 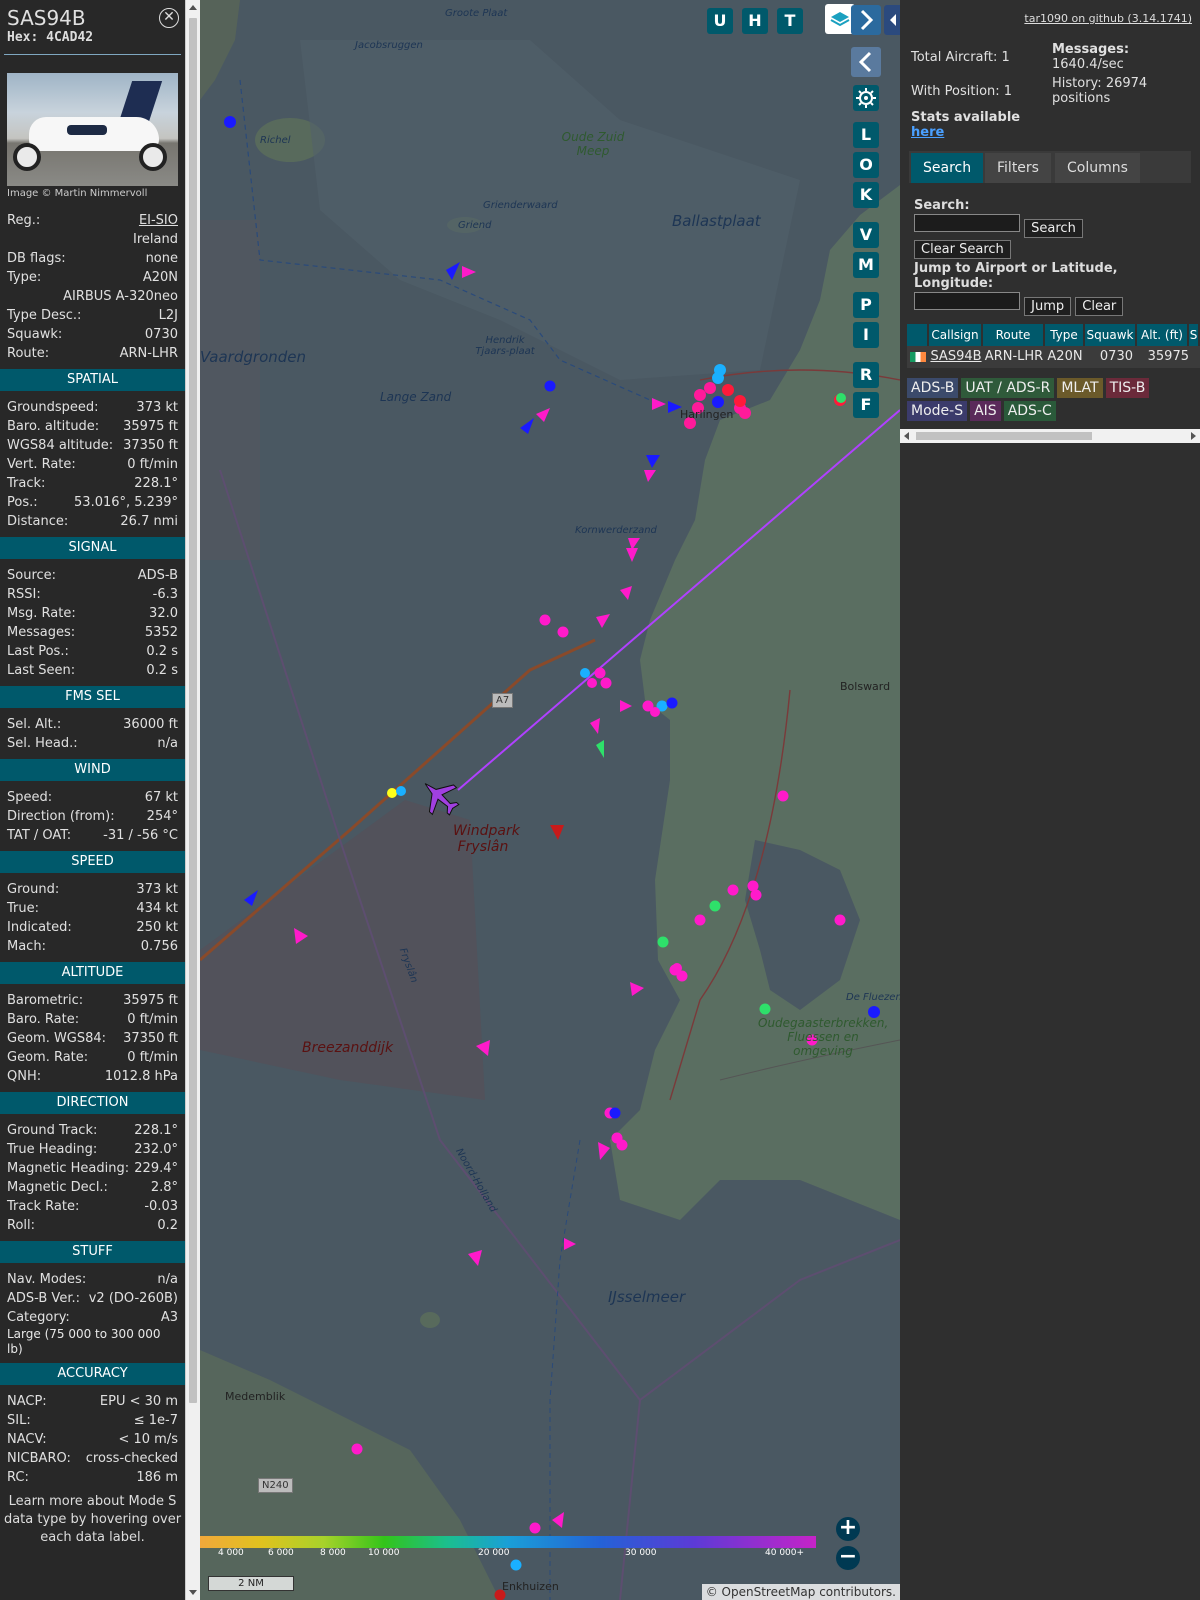 I want to click on map-toggle-r-button: R, so click(x=866, y=375).